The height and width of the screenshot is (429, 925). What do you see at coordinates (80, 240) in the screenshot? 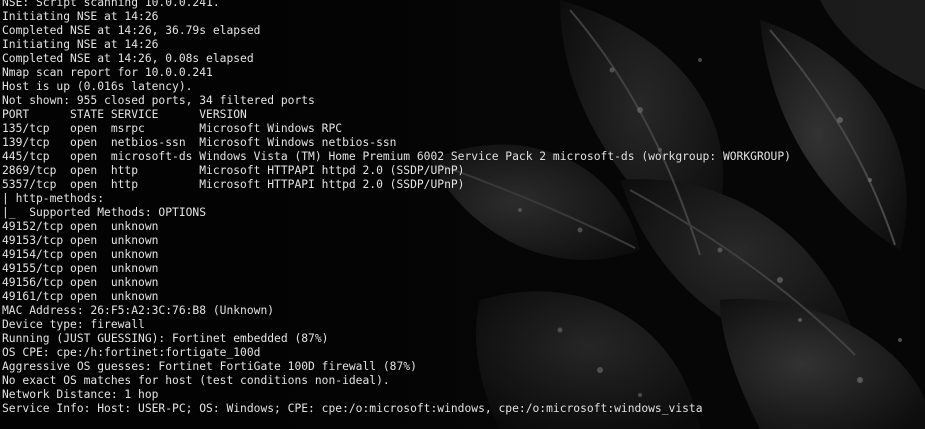
I see `terminal-line: 49153/tcp open unknown` at bounding box center [80, 240].